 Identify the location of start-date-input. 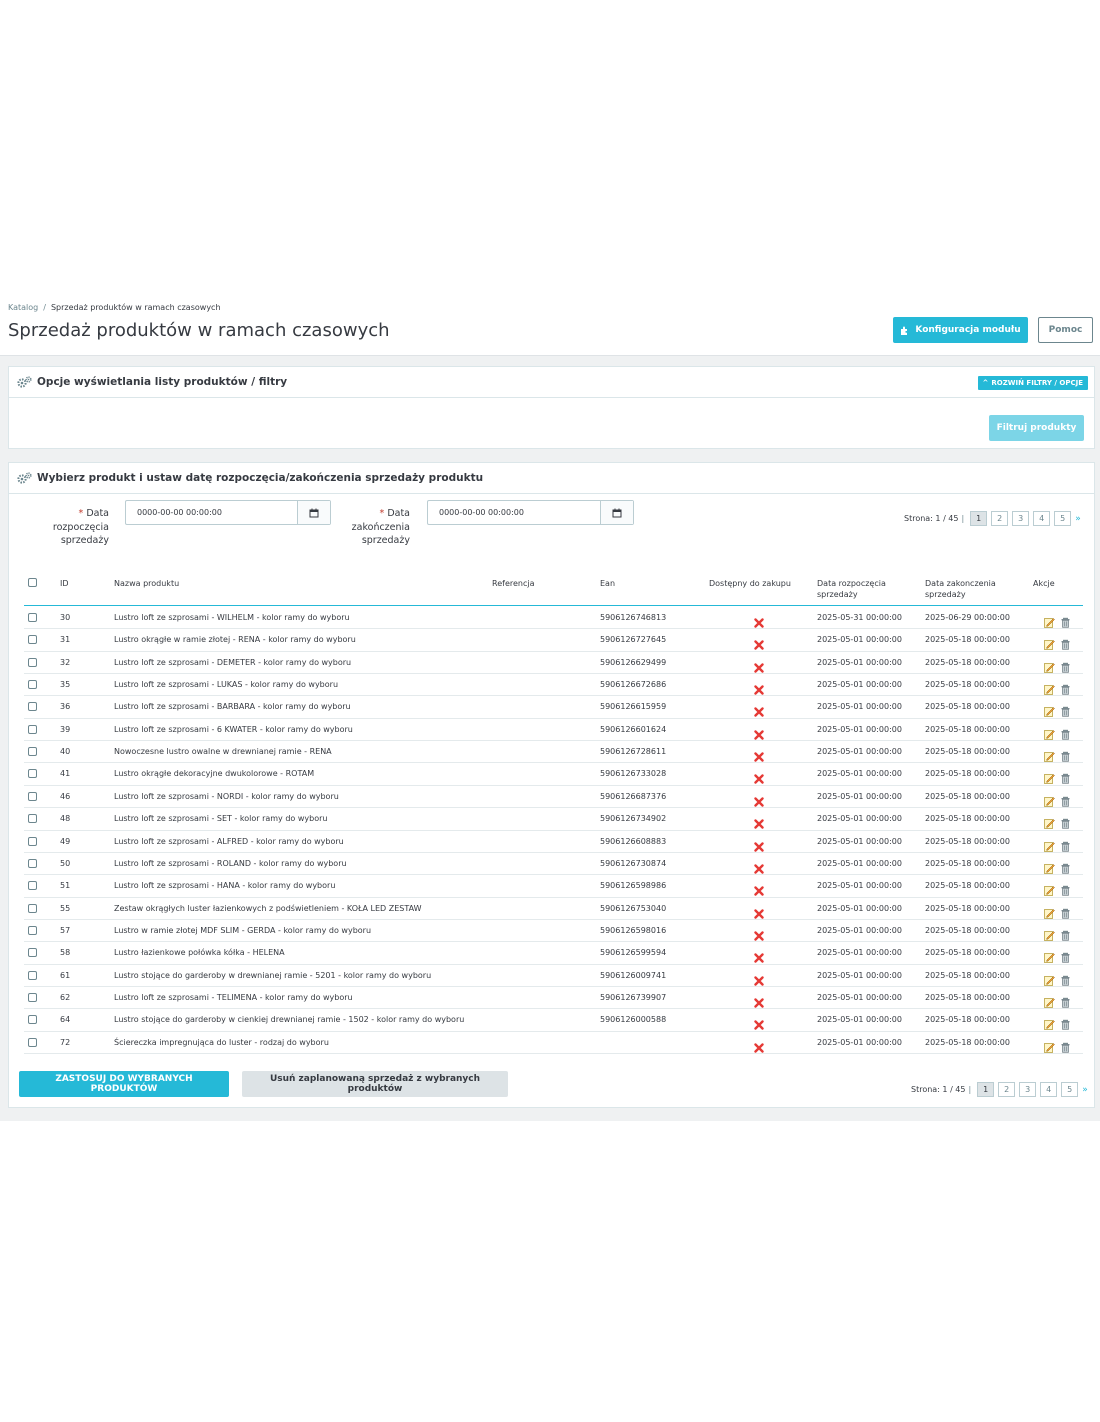
(211, 512).